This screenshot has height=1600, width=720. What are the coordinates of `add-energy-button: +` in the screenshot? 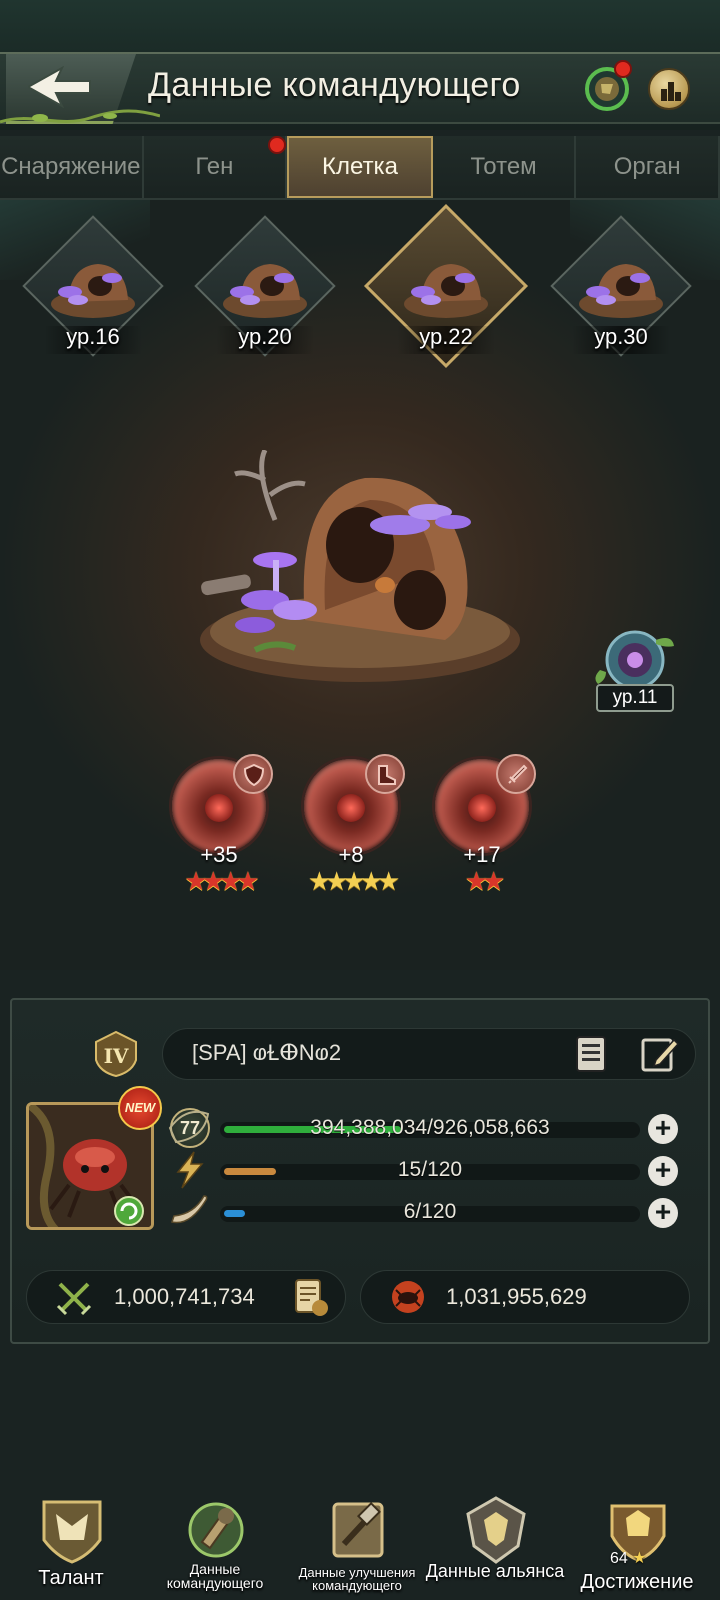 It's located at (663, 1171).